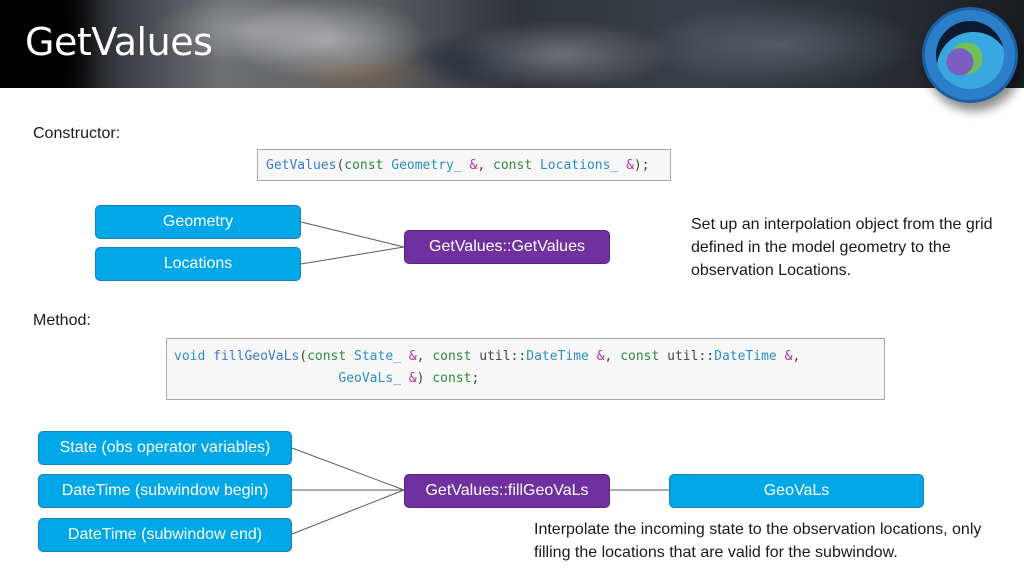 The height and width of the screenshot is (576, 1024). What do you see at coordinates (165, 448) in the screenshot?
I see `input-node-state: State (obs operator variables)` at bounding box center [165, 448].